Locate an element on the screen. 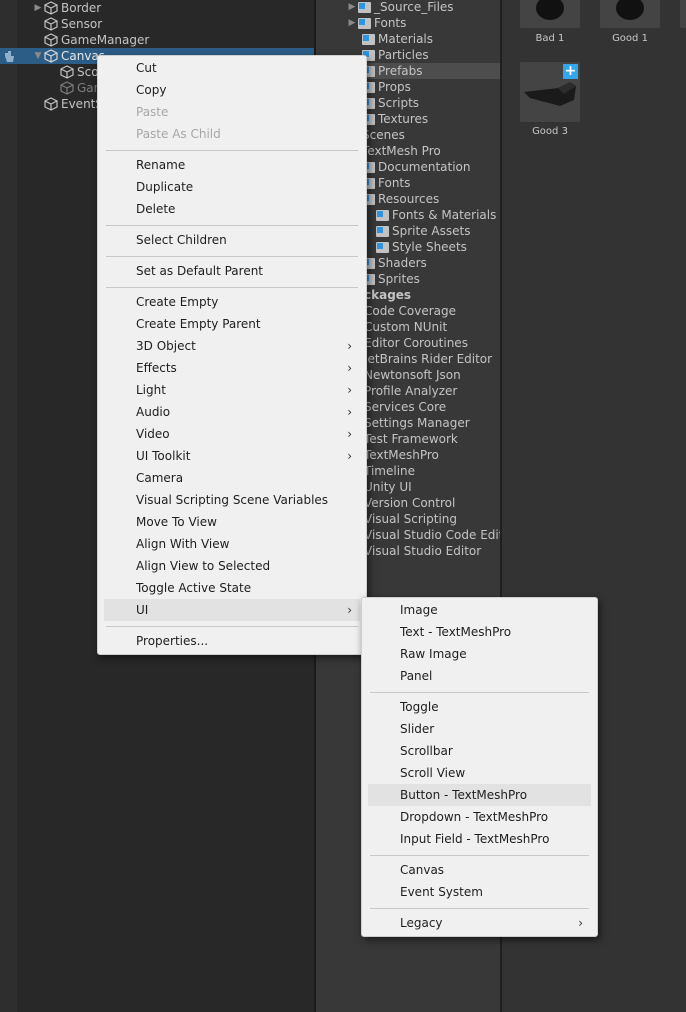  menu-item-camera: Camera is located at coordinates (232, 478).